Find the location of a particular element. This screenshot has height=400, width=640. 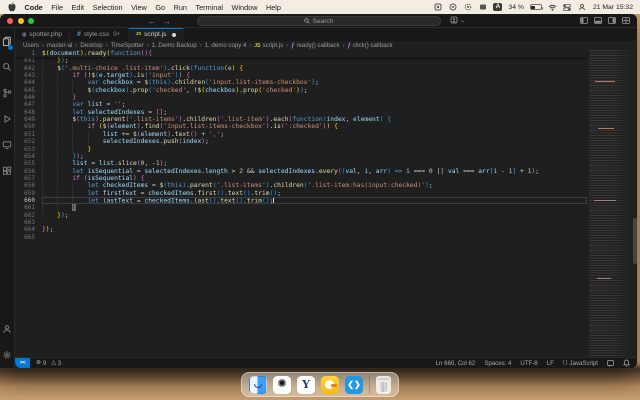

menu-bar-clock: 21 Mar 15:32 is located at coordinates (613, 7).